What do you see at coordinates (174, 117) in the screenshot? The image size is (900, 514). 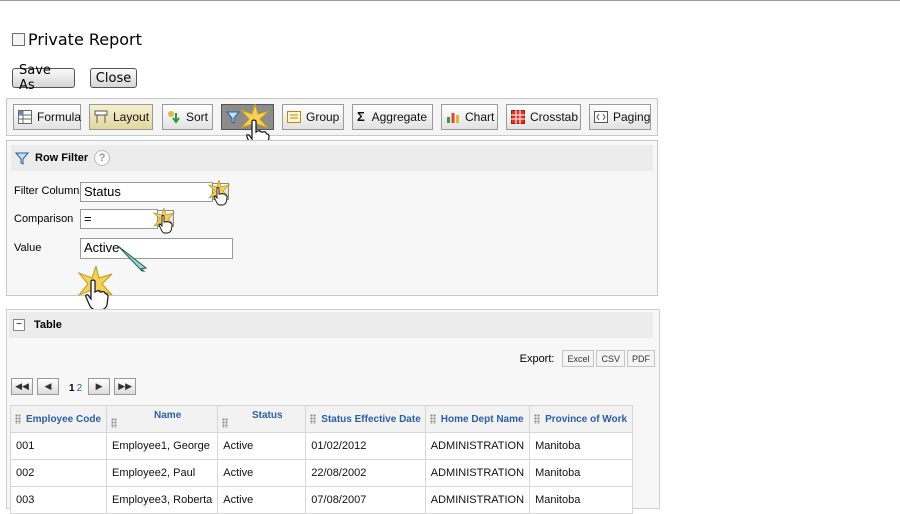 I see `sort-icon` at bounding box center [174, 117].